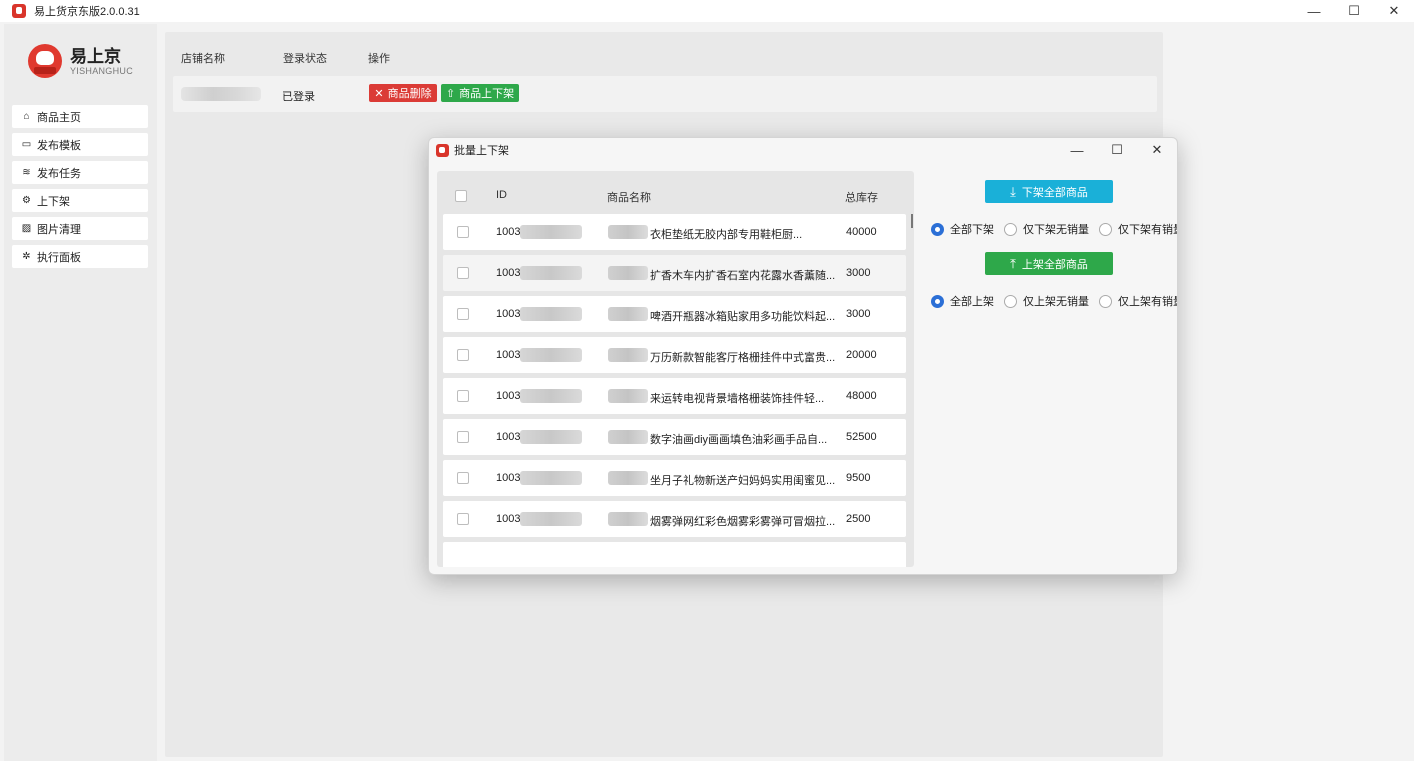  Describe the element at coordinates (461, 196) in the screenshot. I see `select-all-checkbox` at that location.